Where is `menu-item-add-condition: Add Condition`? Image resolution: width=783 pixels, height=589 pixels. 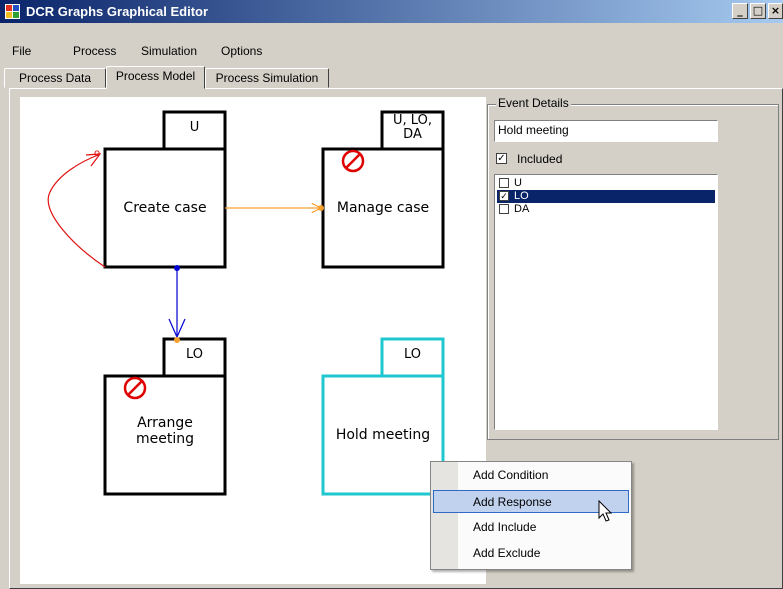
menu-item-add-condition: Add Condition is located at coordinates (531, 475).